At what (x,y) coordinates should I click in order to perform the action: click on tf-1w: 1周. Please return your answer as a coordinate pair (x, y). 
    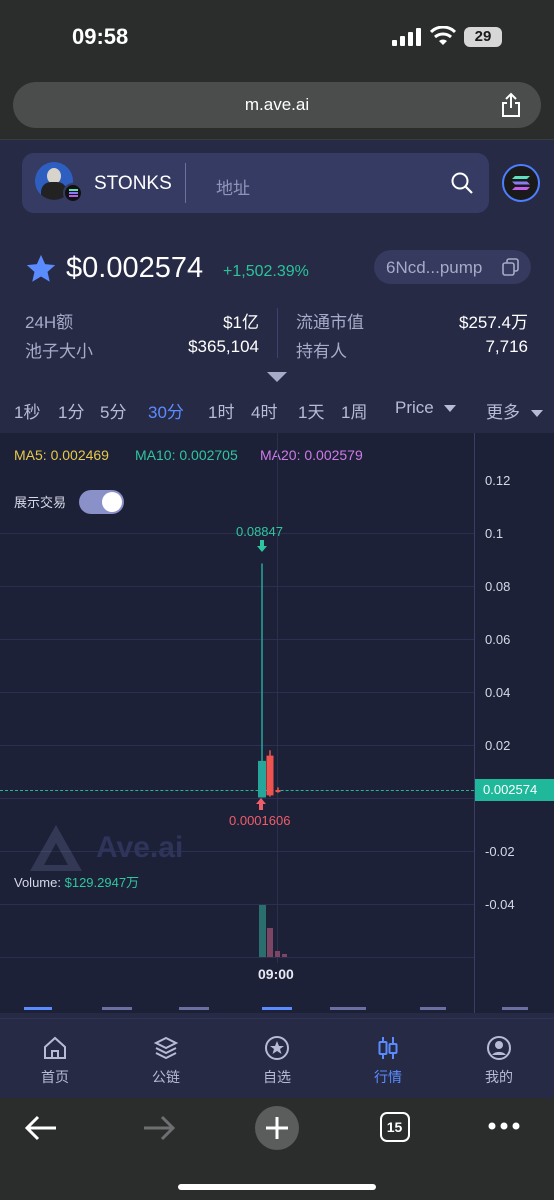
    Looking at the image, I should click on (354, 410).